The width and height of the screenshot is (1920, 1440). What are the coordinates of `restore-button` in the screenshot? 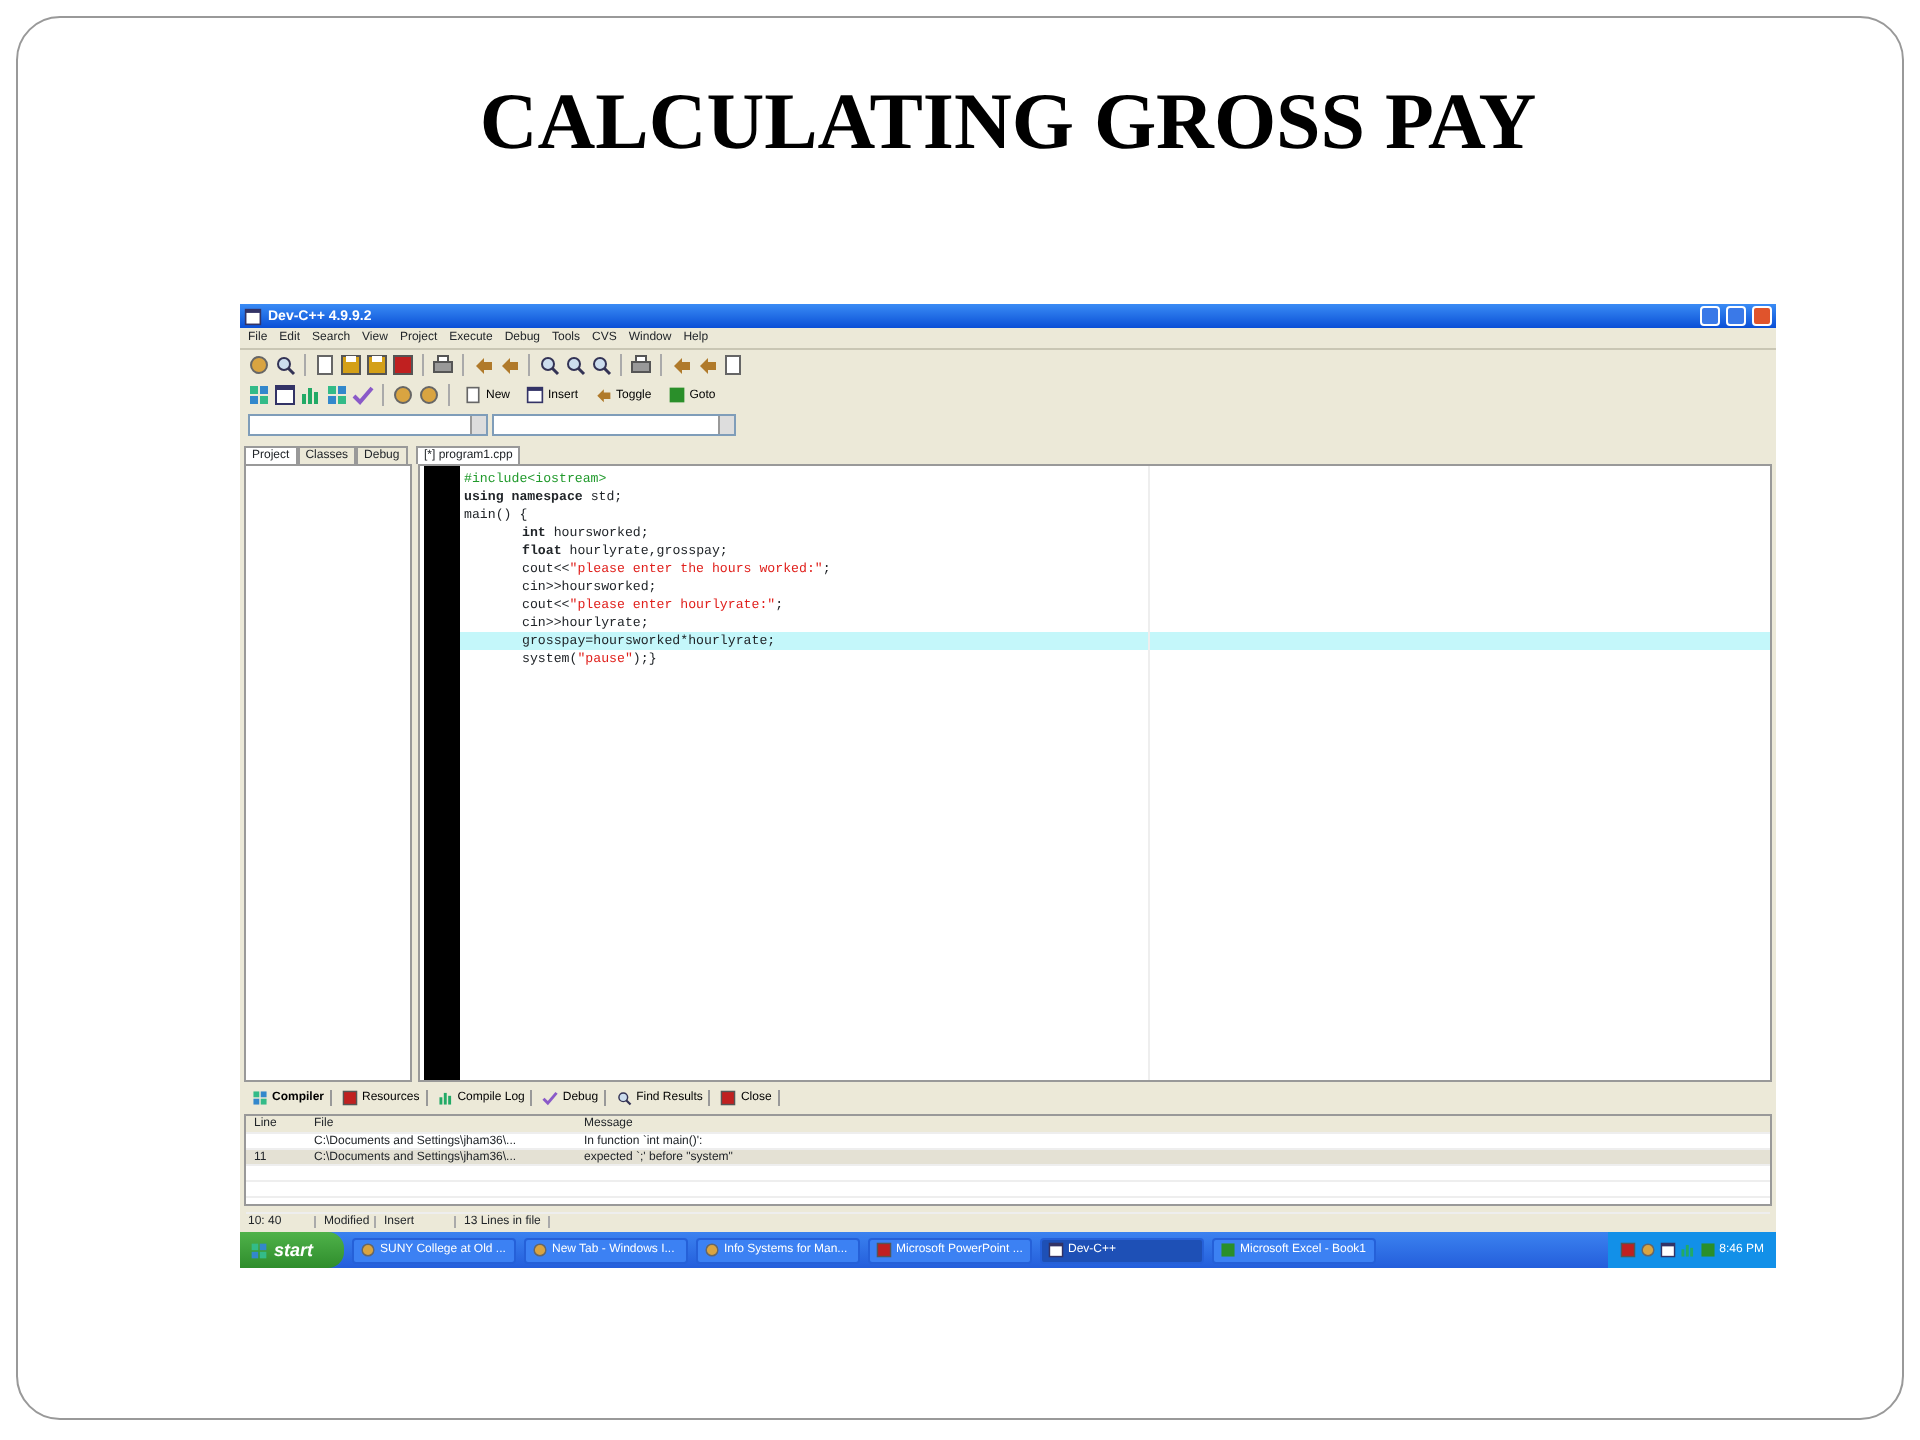 It's located at (1736, 316).